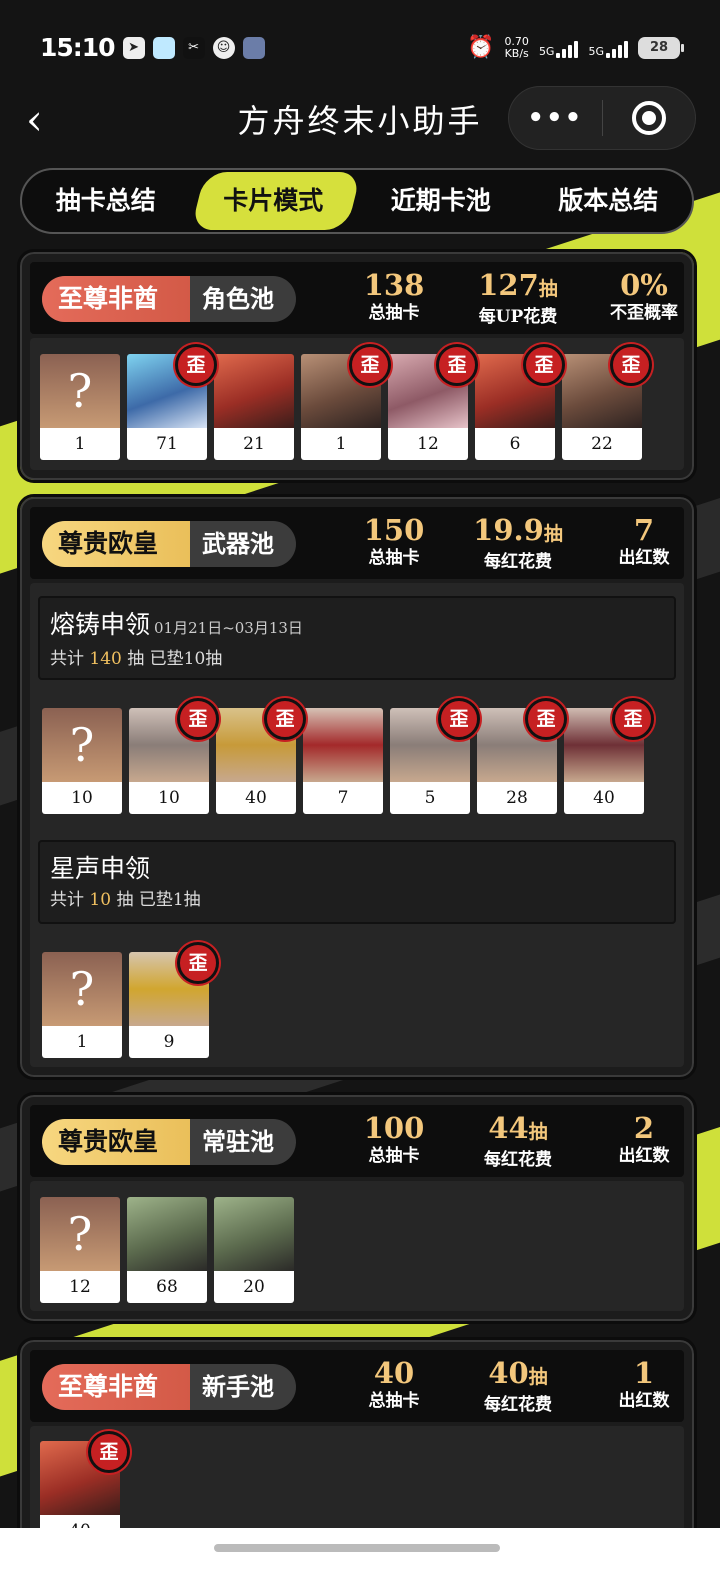  What do you see at coordinates (360, 1556) in the screenshot?
I see `home-indicator-bar` at bounding box center [360, 1556].